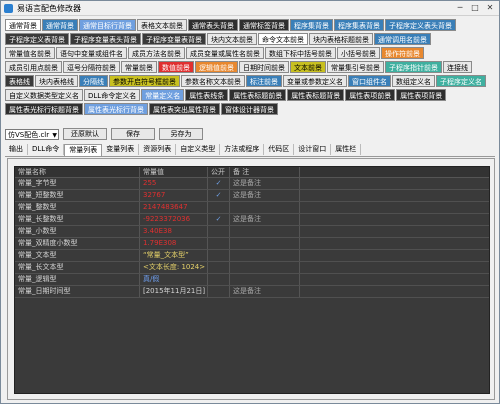 The height and width of the screenshot is (404, 500). I want to click on color-button: 变量或参数定义名, so click(315, 81).